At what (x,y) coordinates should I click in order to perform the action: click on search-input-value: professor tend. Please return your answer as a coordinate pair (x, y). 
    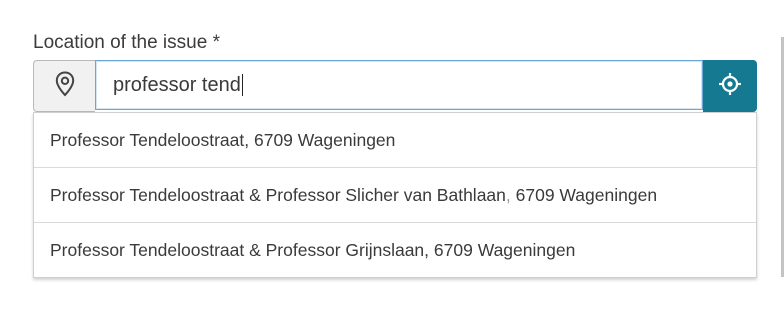
    Looking at the image, I should click on (177, 84).